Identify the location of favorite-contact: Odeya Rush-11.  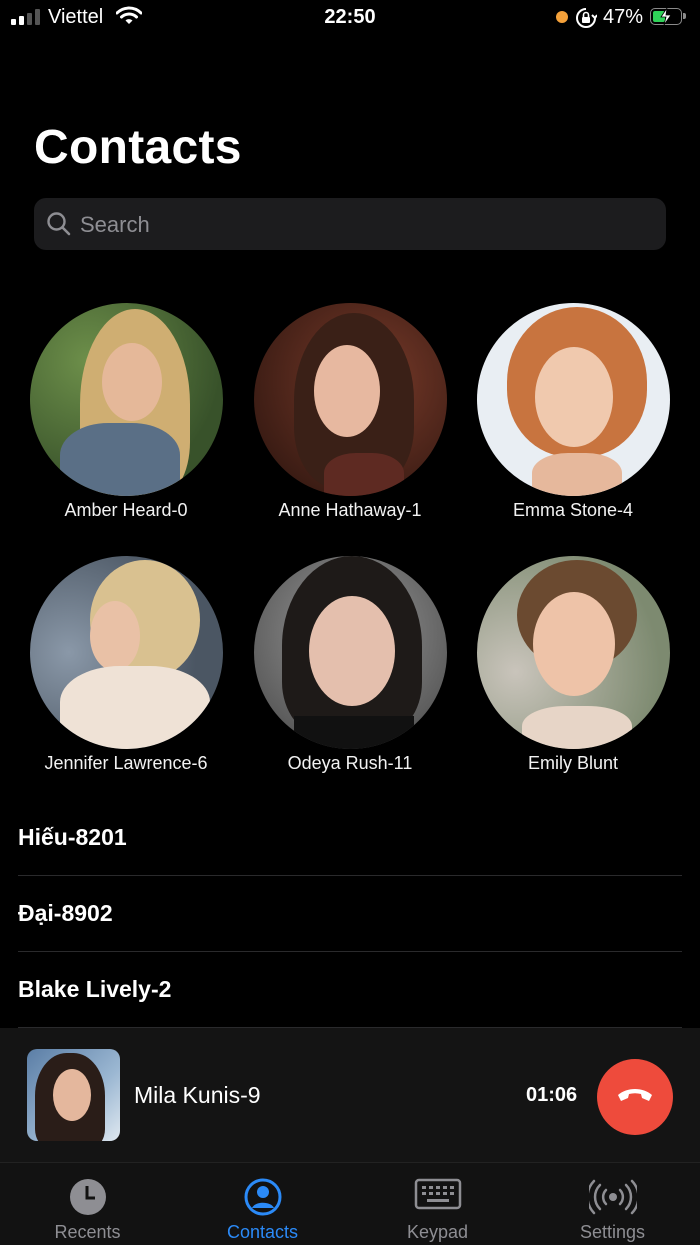
(350, 665).